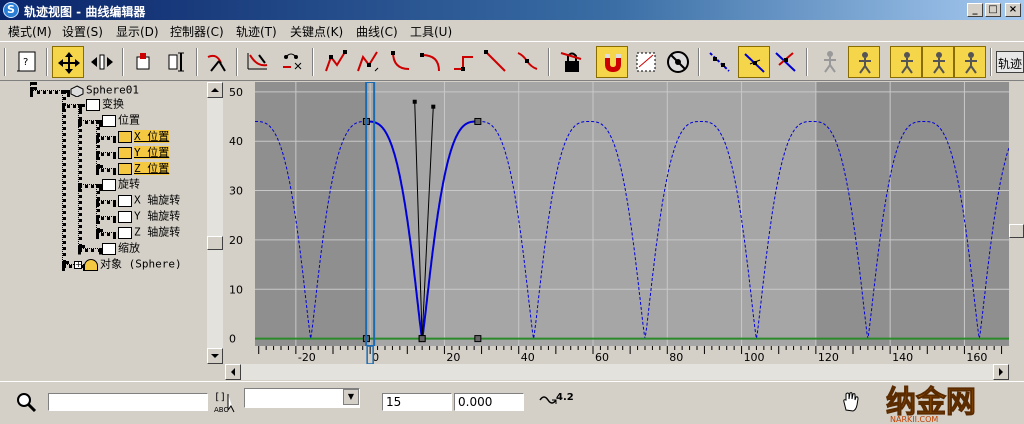 The image size is (1024, 424). Describe the element at coordinates (602, 357) in the screenshot. I see `ruler-label: 60` at that location.